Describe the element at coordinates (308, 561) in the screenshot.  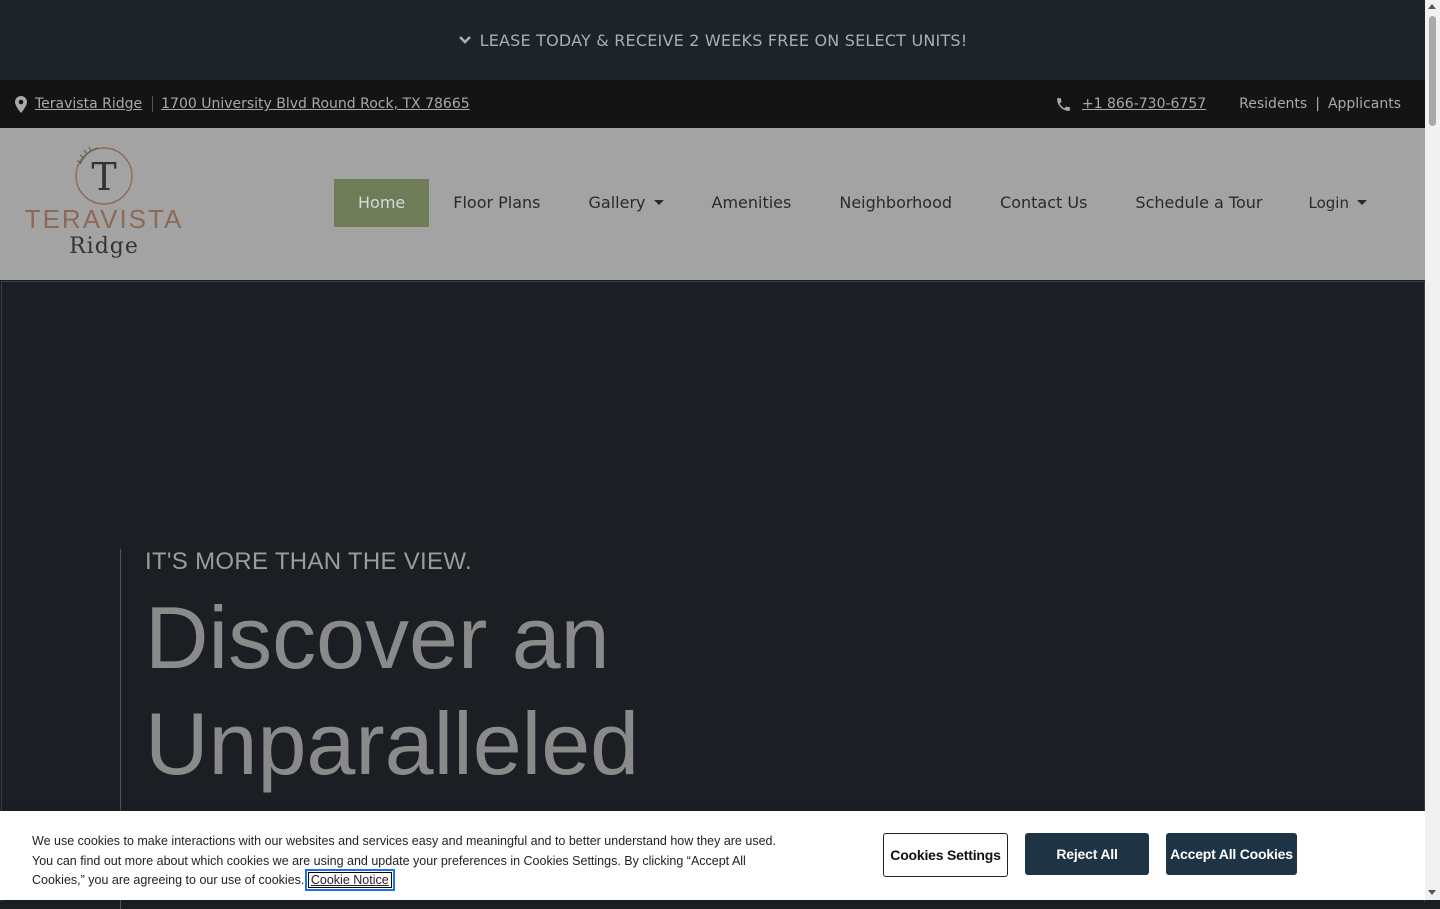
I see `hero-kicker: IT'S MORE THAN THE VIEW.` at that location.